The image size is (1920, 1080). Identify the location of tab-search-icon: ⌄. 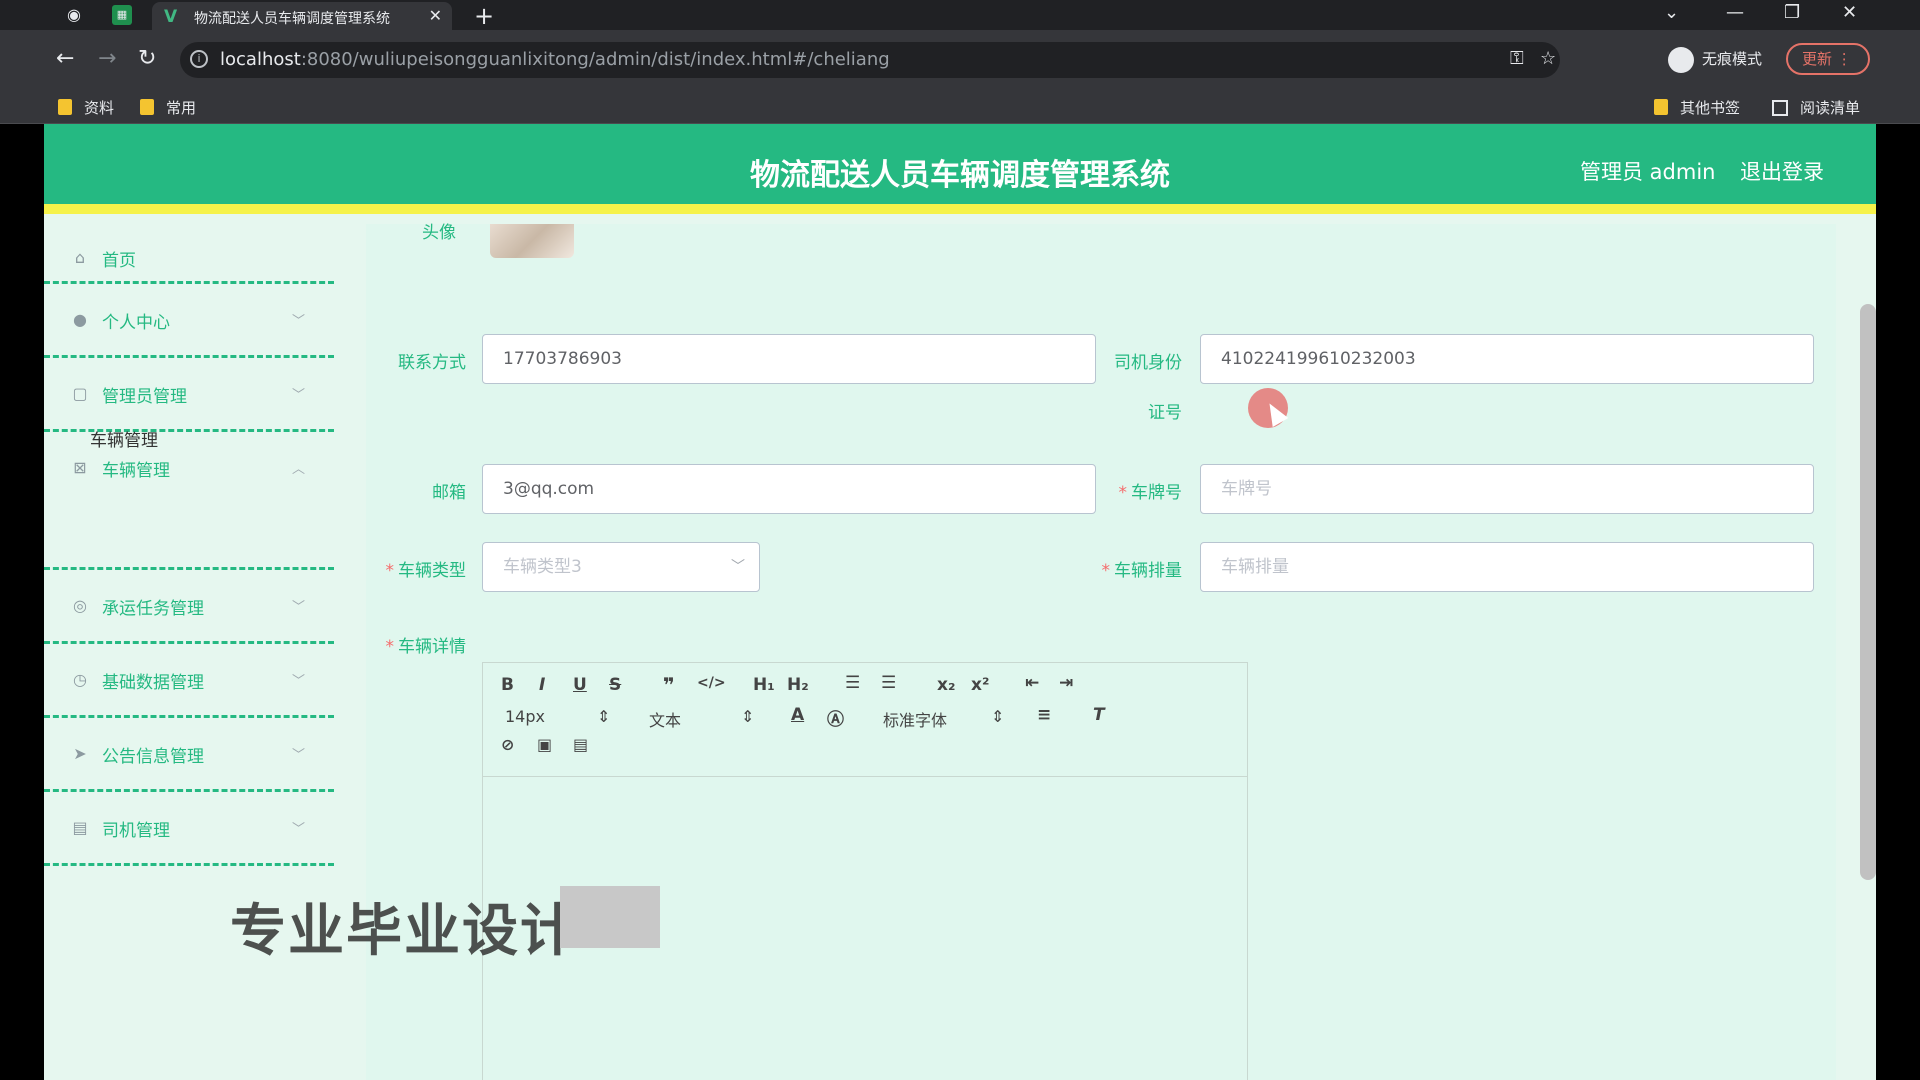
(1671, 12).